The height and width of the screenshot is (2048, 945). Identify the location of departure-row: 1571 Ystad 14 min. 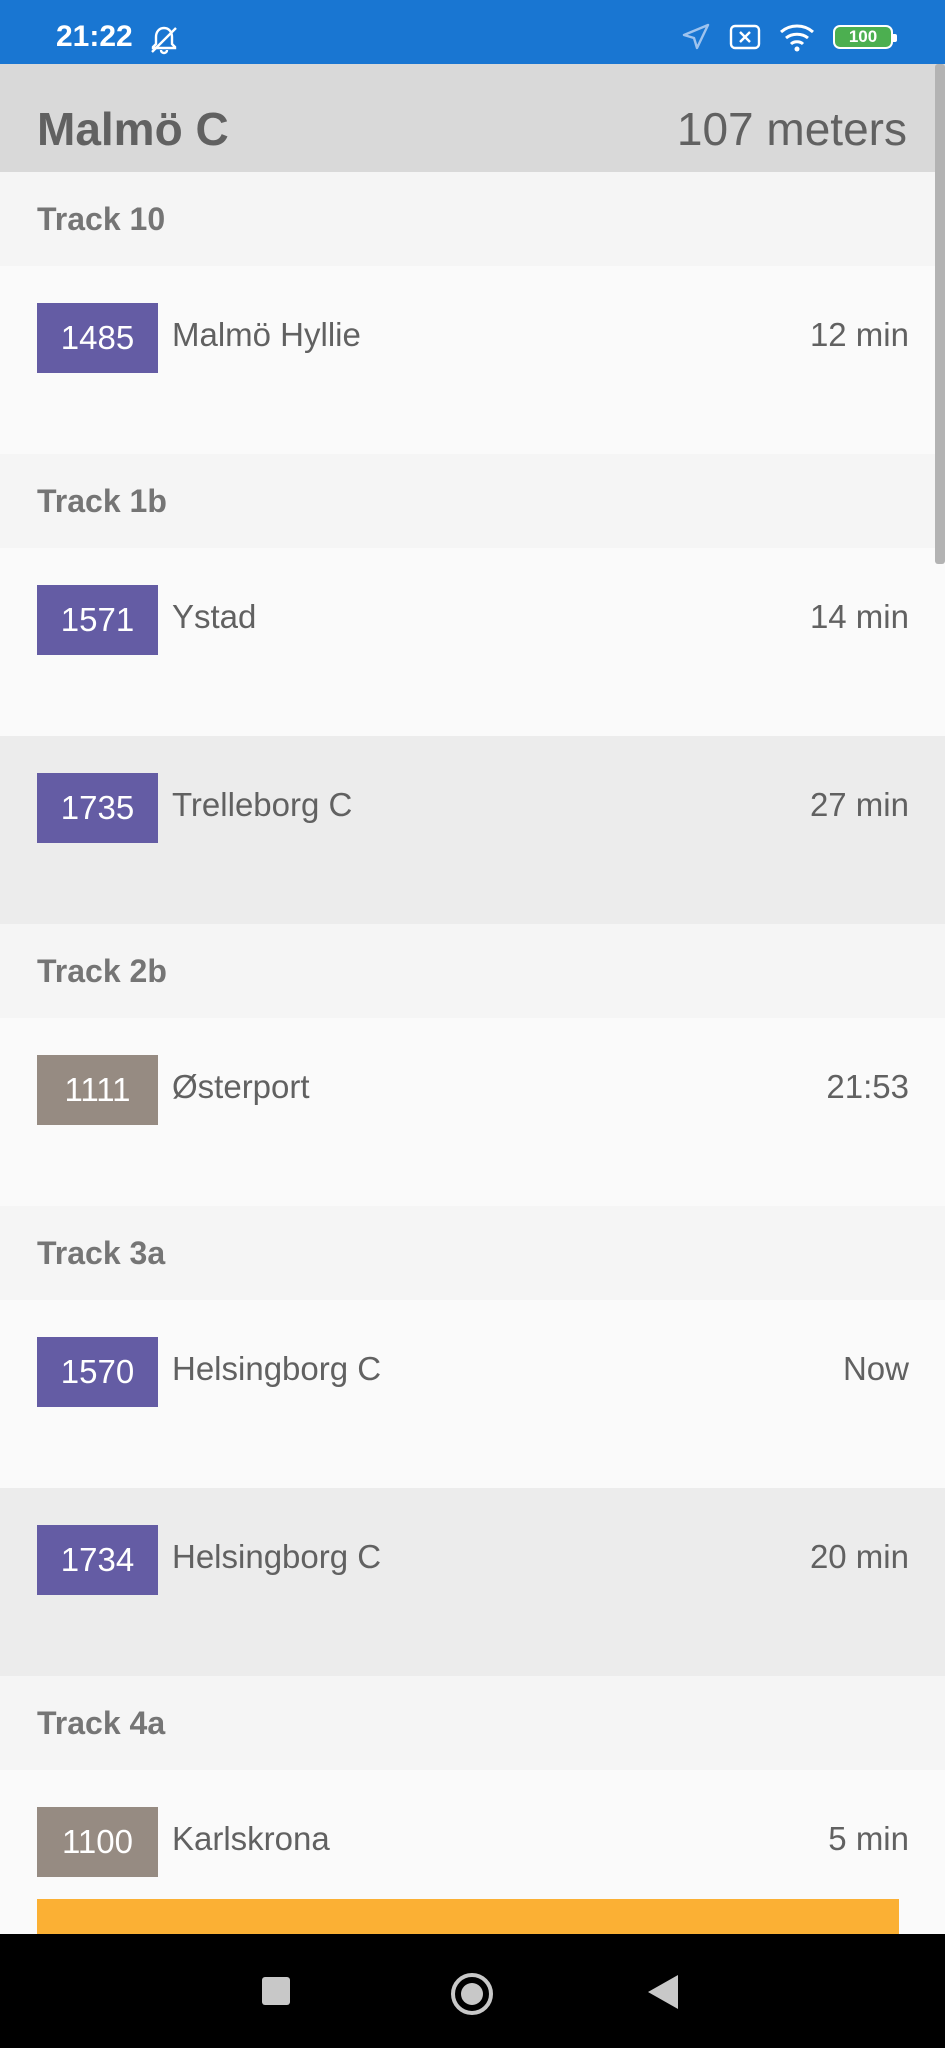
(472, 642).